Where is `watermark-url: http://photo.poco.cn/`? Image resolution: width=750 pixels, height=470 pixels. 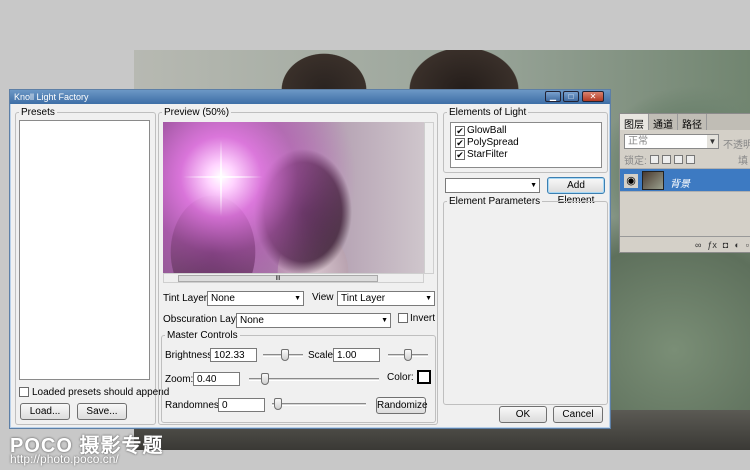 watermark-url: http://photo.poco.cn/ is located at coordinates (64, 459).